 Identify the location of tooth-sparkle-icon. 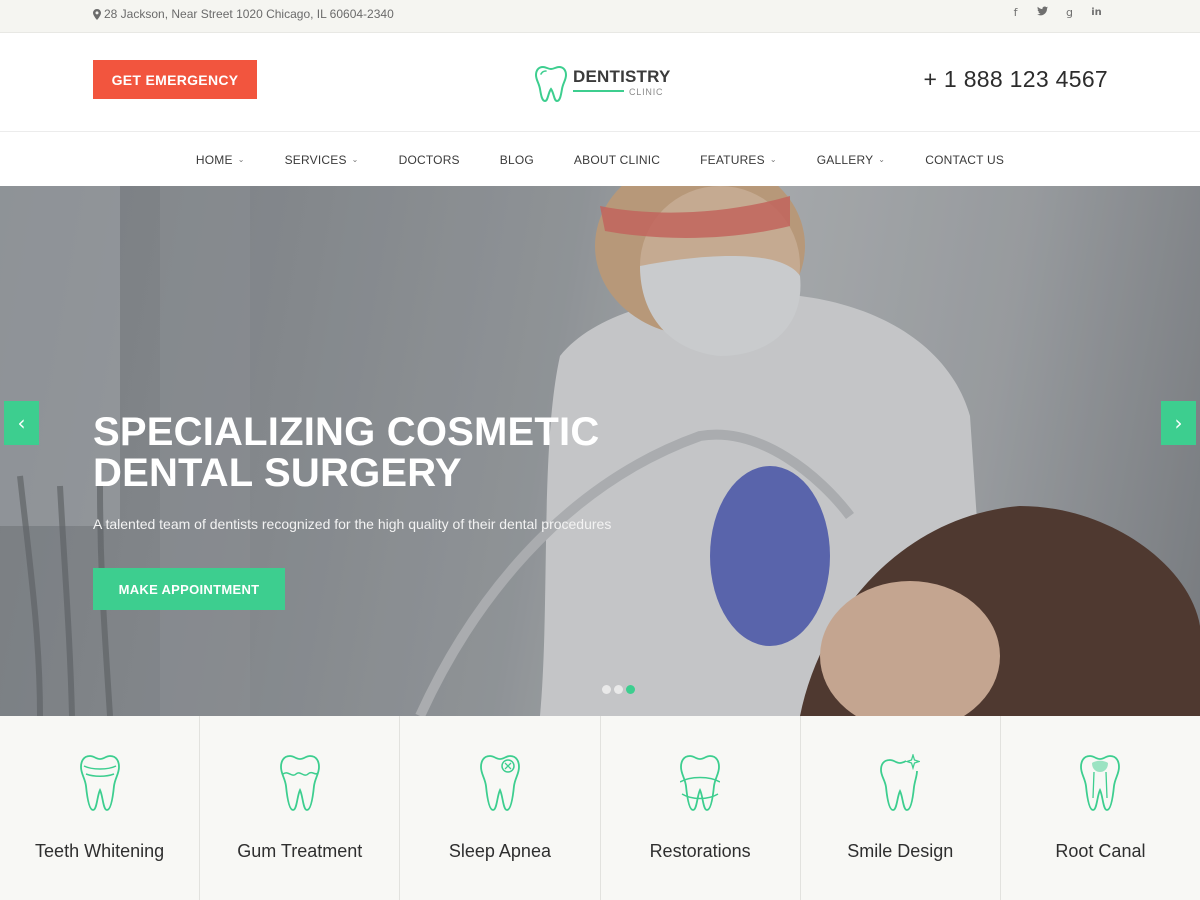
(900, 782).